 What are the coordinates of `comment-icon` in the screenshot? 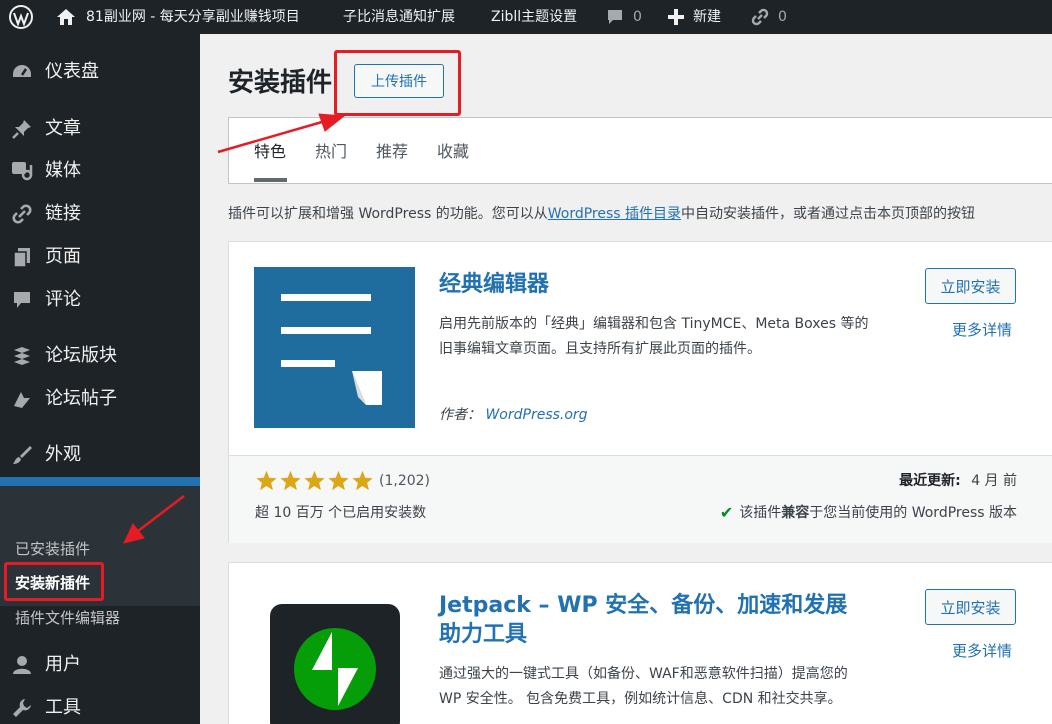 It's located at (22, 300).